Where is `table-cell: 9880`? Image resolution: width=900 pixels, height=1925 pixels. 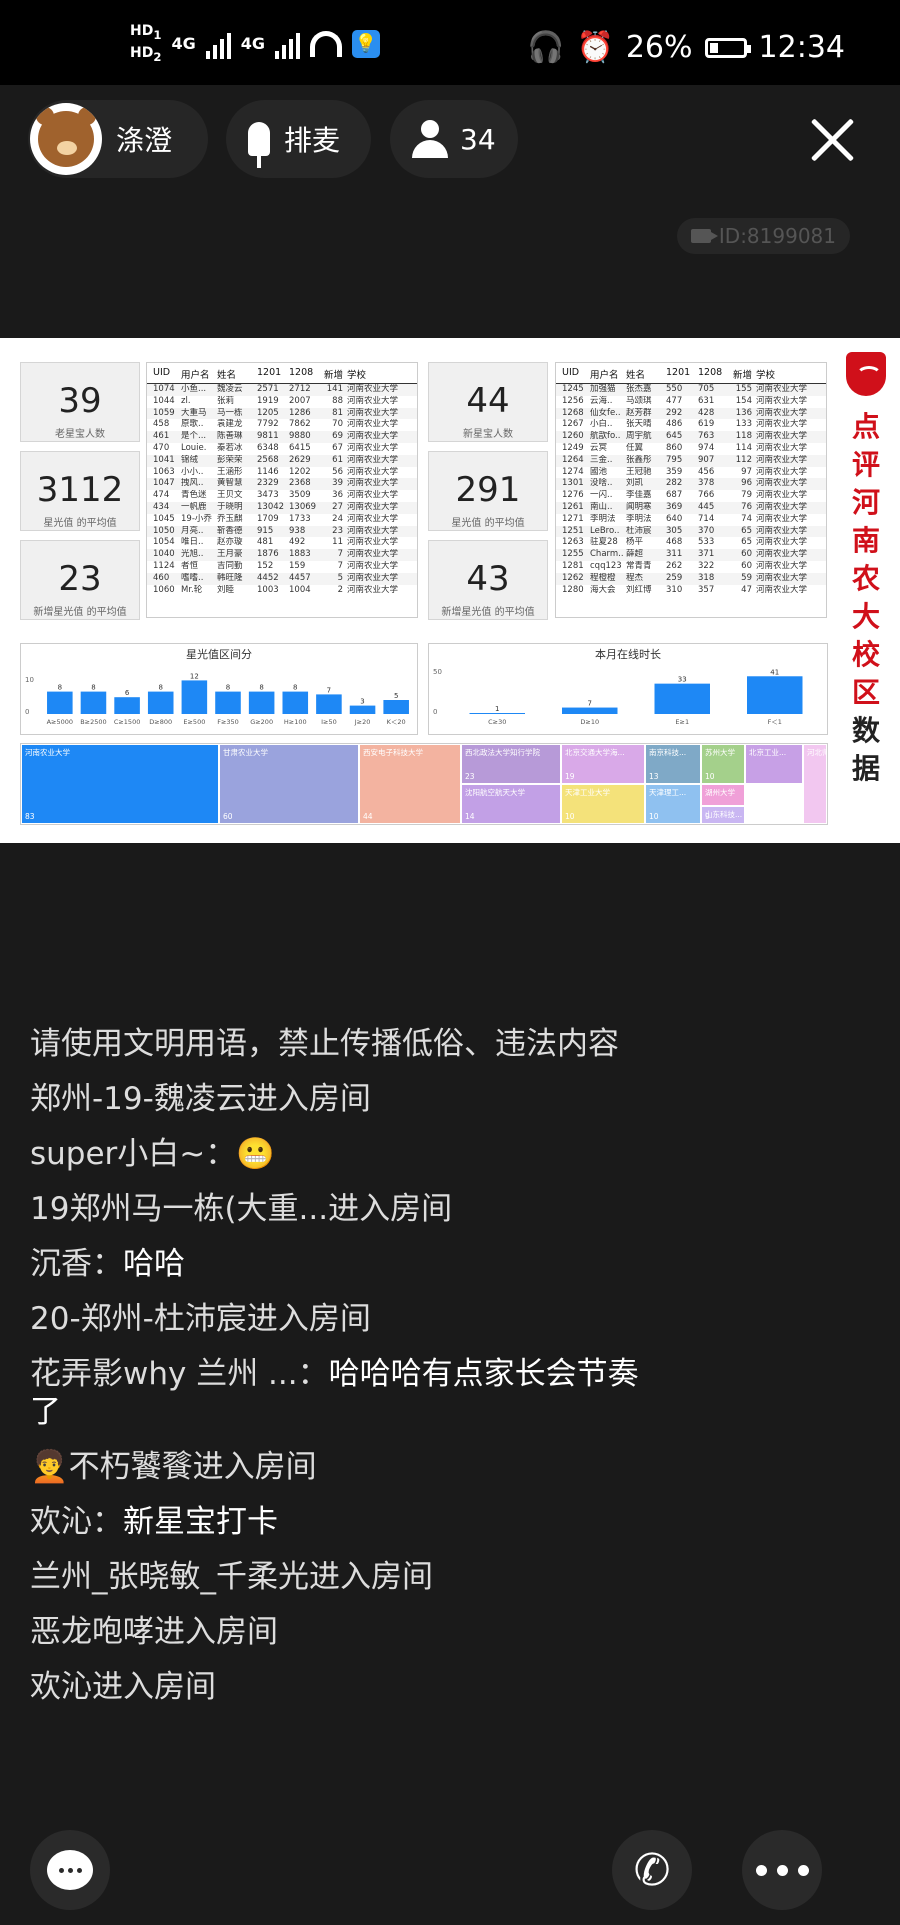 table-cell: 9880 is located at coordinates (300, 436).